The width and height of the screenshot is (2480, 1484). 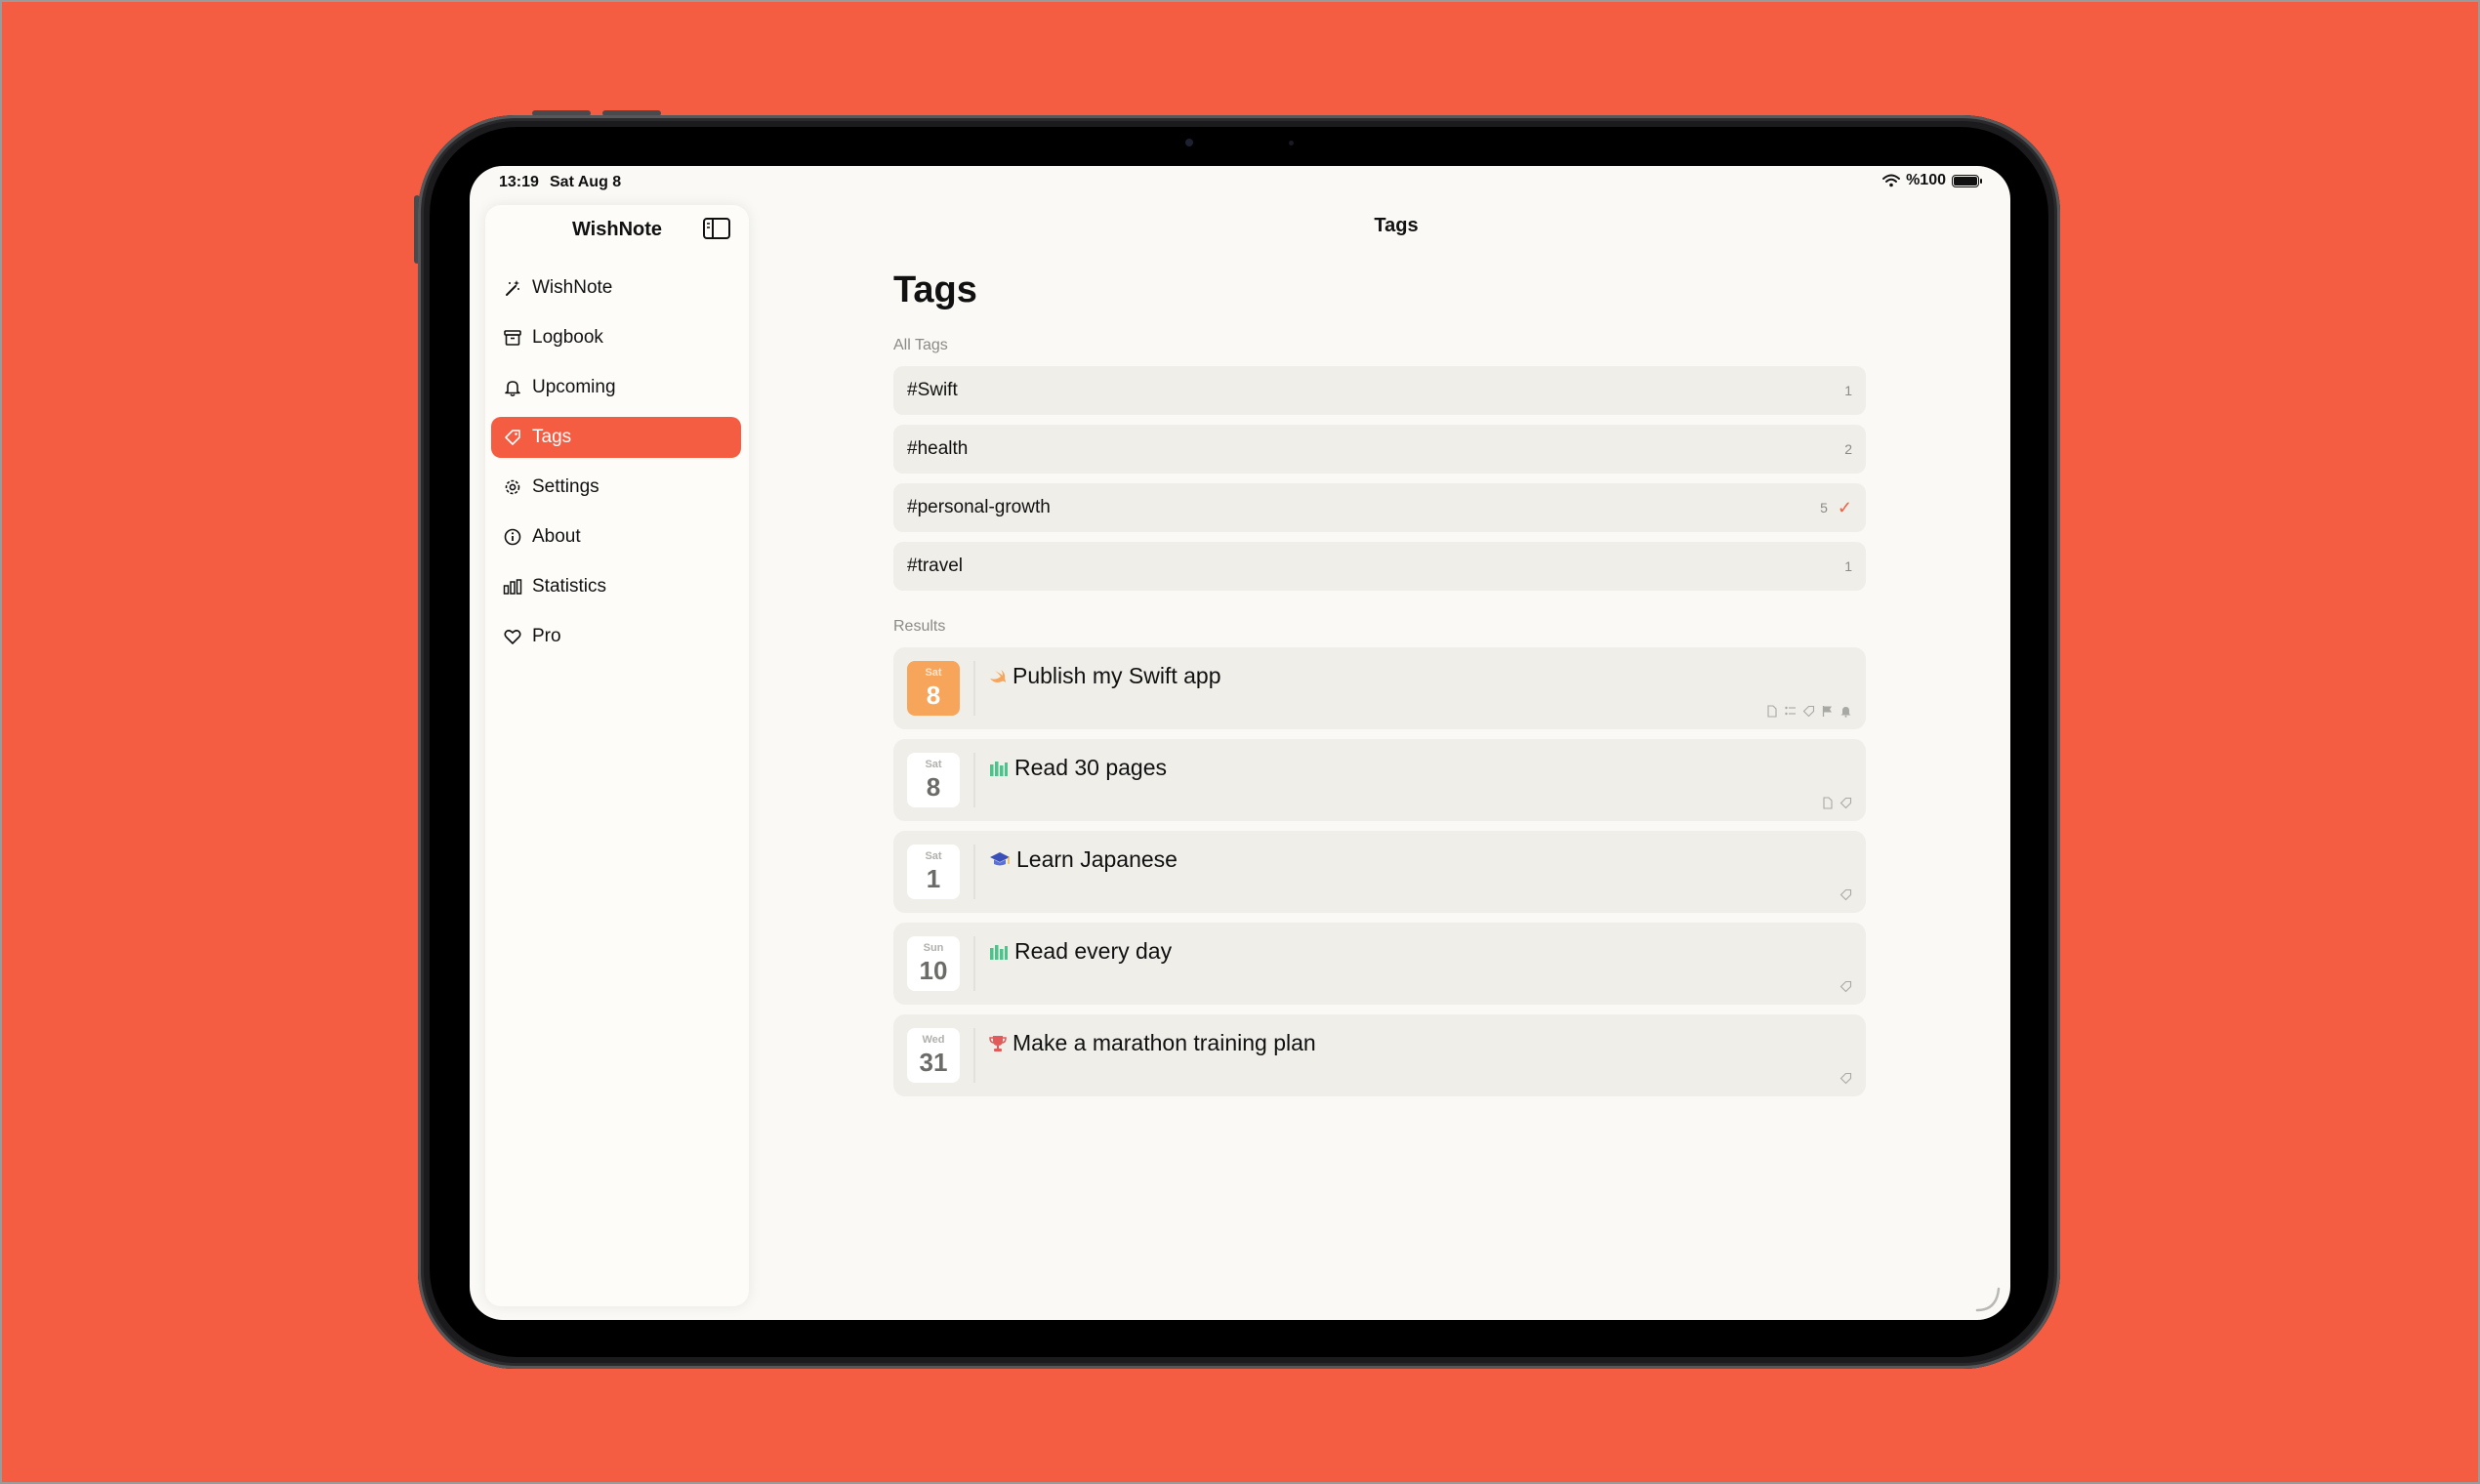 What do you see at coordinates (935, 290) in the screenshot?
I see `page-title: Tags` at bounding box center [935, 290].